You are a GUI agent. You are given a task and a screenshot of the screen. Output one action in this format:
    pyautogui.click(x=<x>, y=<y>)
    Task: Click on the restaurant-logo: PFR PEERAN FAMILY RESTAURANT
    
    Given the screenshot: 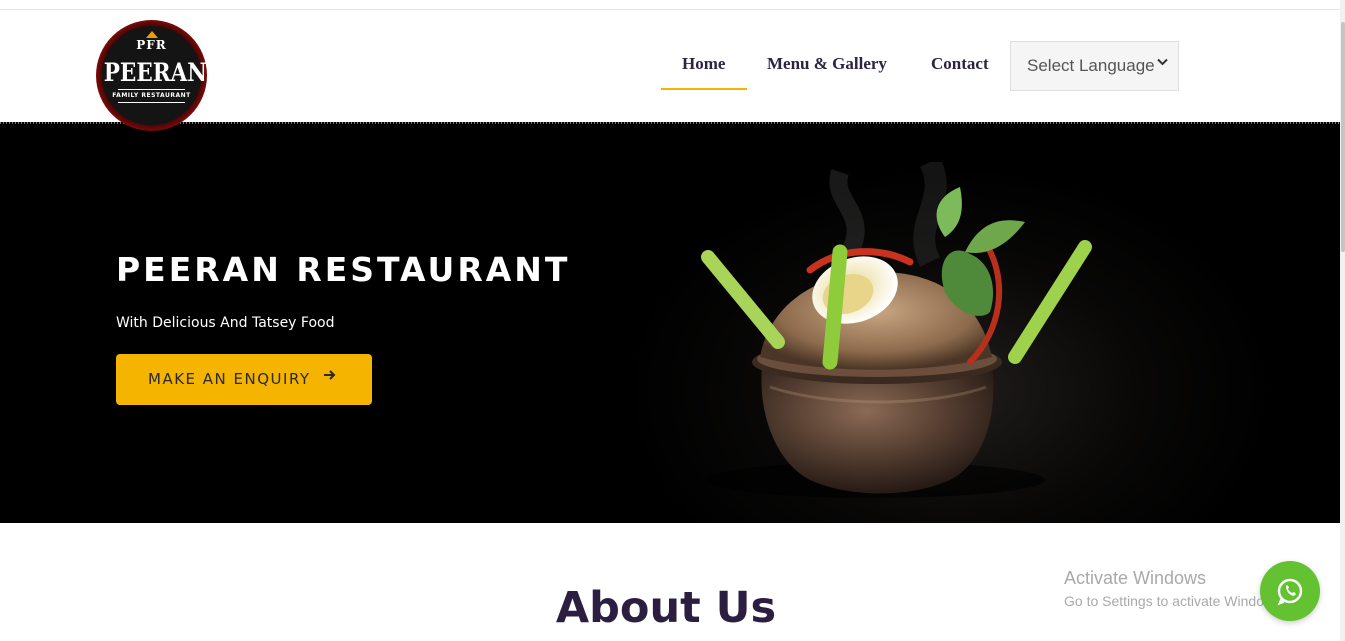 What is the action you would take?
    pyautogui.click(x=151, y=75)
    